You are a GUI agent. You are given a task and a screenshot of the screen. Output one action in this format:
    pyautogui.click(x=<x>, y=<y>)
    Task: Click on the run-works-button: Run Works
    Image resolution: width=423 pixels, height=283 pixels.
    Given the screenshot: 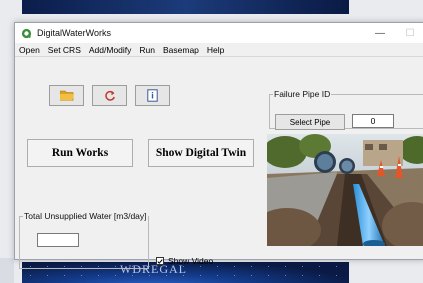 What is the action you would take?
    pyautogui.click(x=80, y=153)
    